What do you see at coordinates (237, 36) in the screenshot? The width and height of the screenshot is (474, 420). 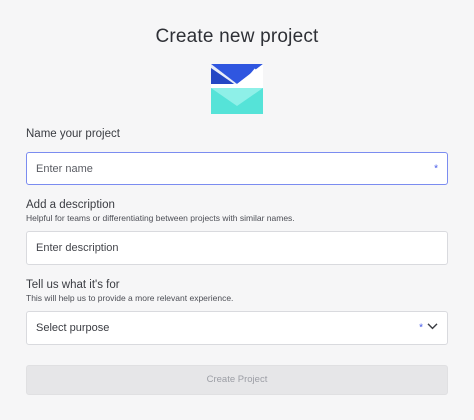 I see `dialog-title: Create new project` at bounding box center [237, 36].